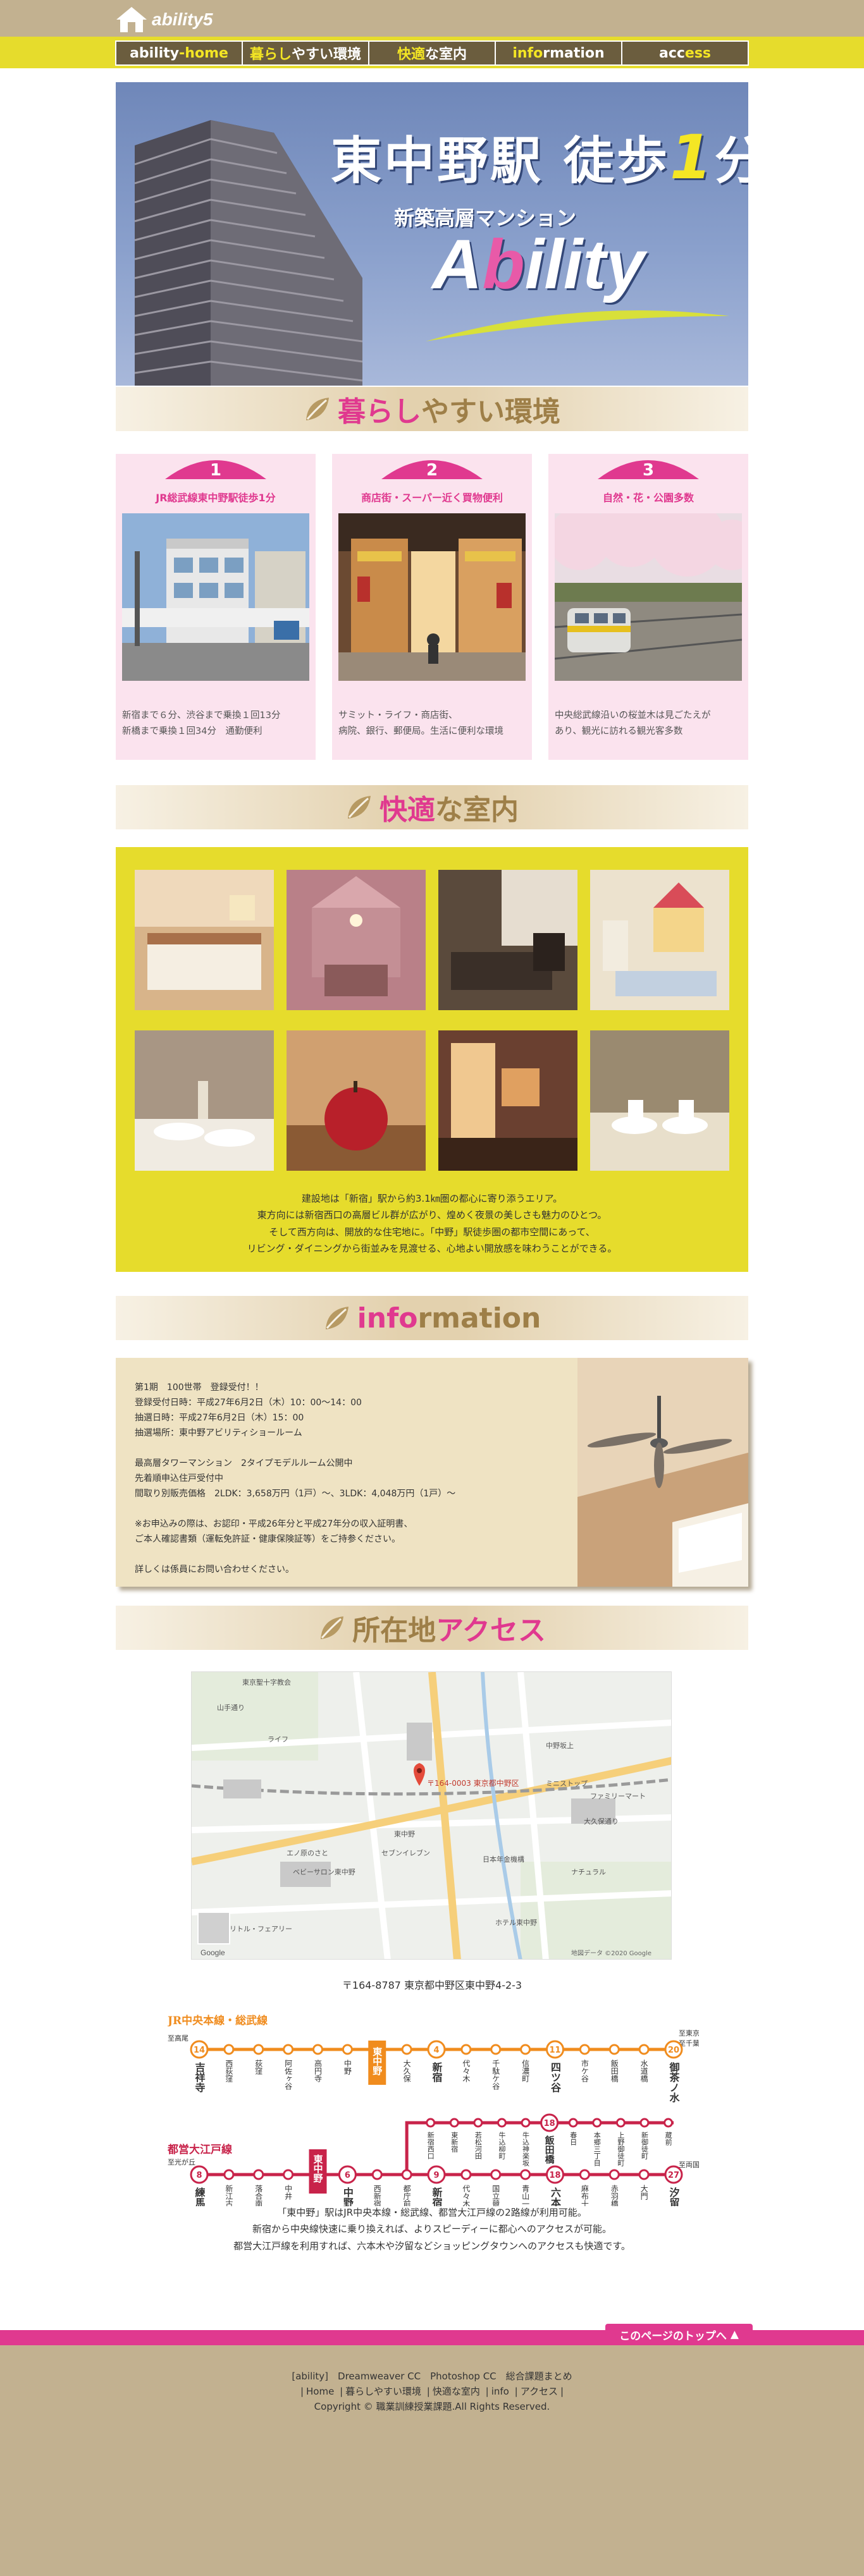 The width and height of the screenshot is (864, 2576). What do you see at coordinates (306, 53) in the screenshot?
I see `nav-living: 暮らし やすい環境` at bounding box center [306, 53].